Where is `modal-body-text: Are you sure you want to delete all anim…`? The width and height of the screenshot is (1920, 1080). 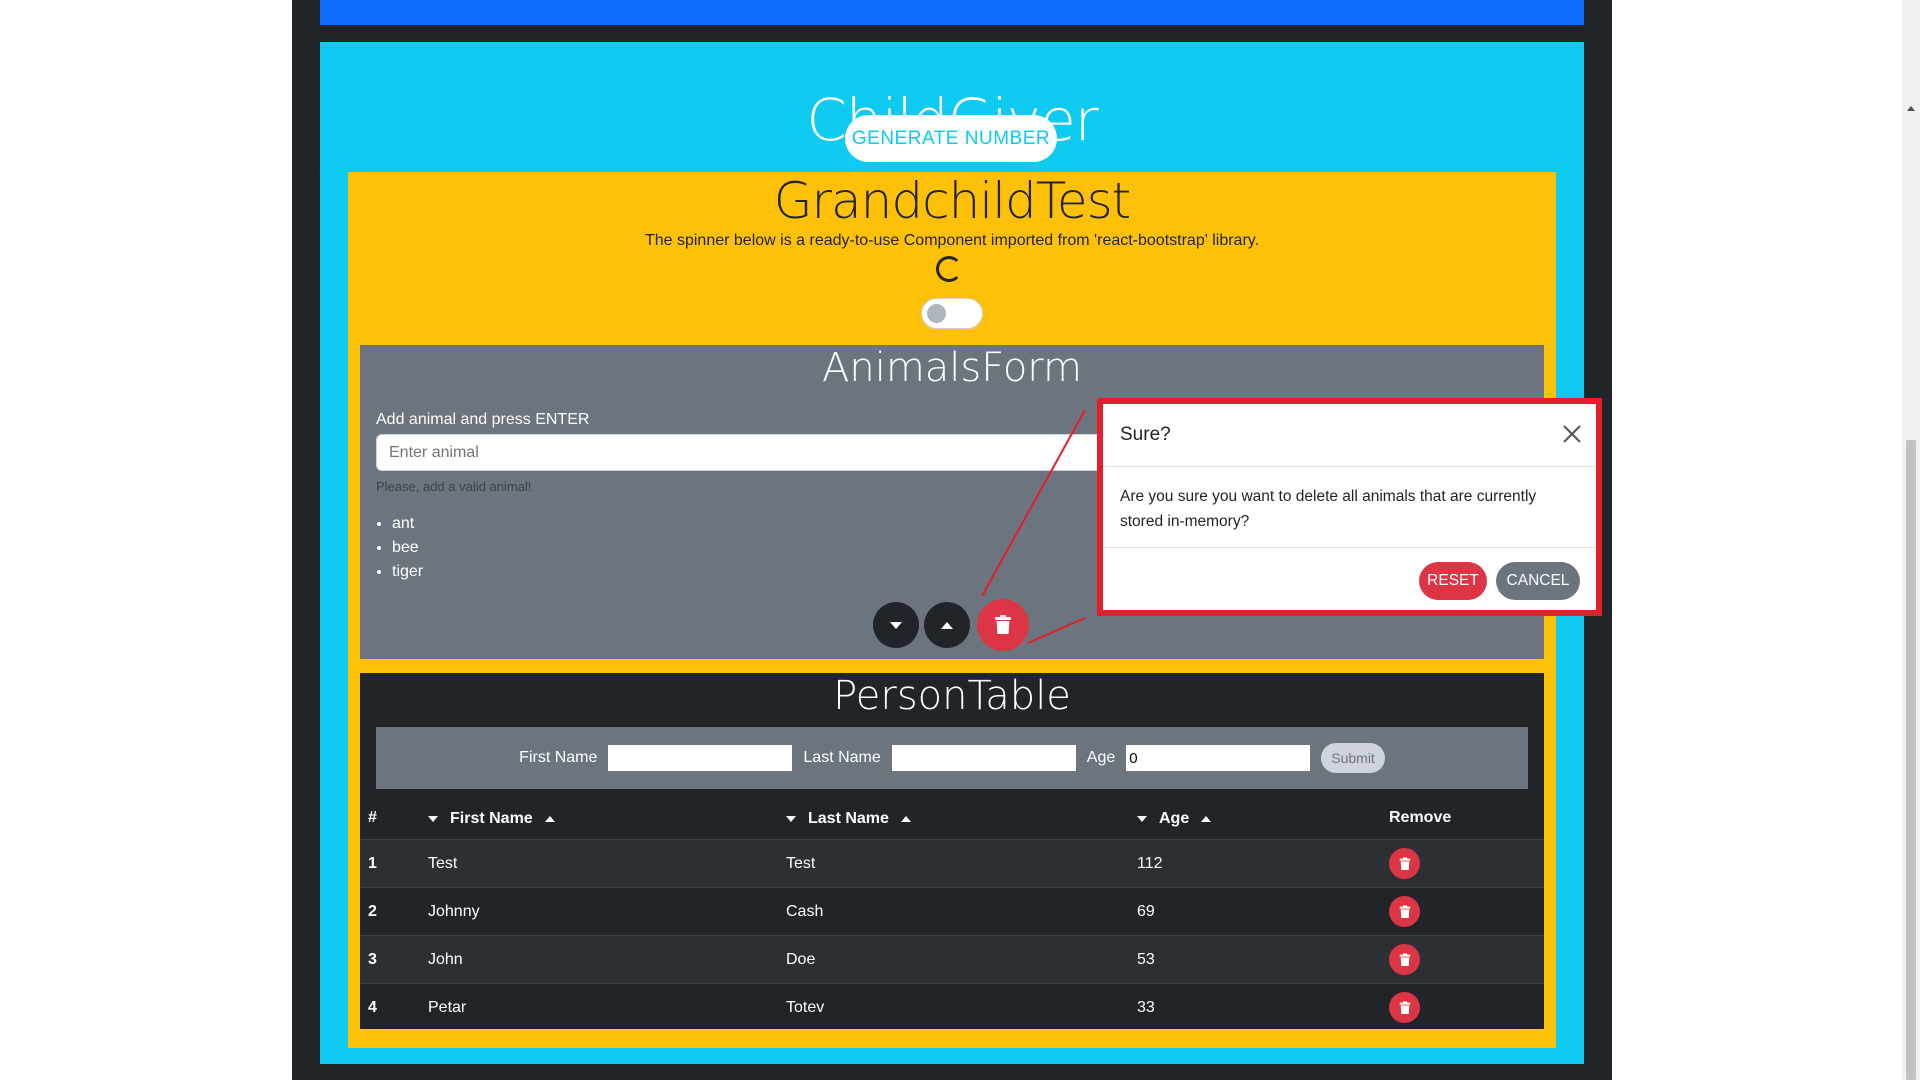 modal-body-text: Are you sure you want to delete all anim… is located at coordinates (1328, 509).